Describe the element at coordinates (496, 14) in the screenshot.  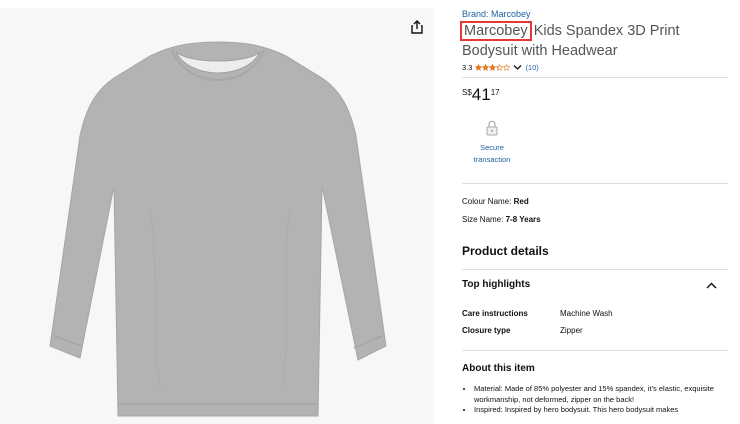
I see `brand-link: Brand: Marcobey` at that location.